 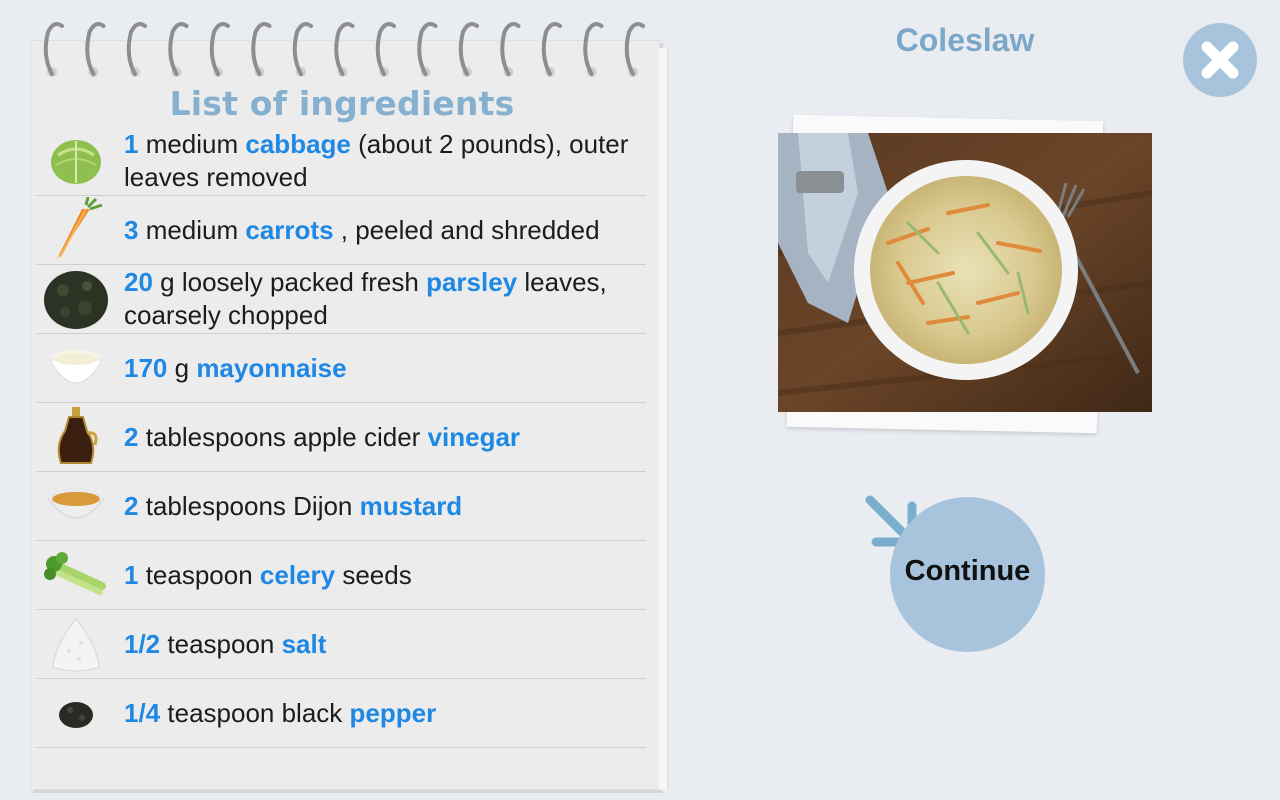 What do you see at coordinates (341, 506) in the screenshot?
I see `ingredient-row-mustard: 2 tablespoons Dijon mustard` at bounding box center [341, 506].